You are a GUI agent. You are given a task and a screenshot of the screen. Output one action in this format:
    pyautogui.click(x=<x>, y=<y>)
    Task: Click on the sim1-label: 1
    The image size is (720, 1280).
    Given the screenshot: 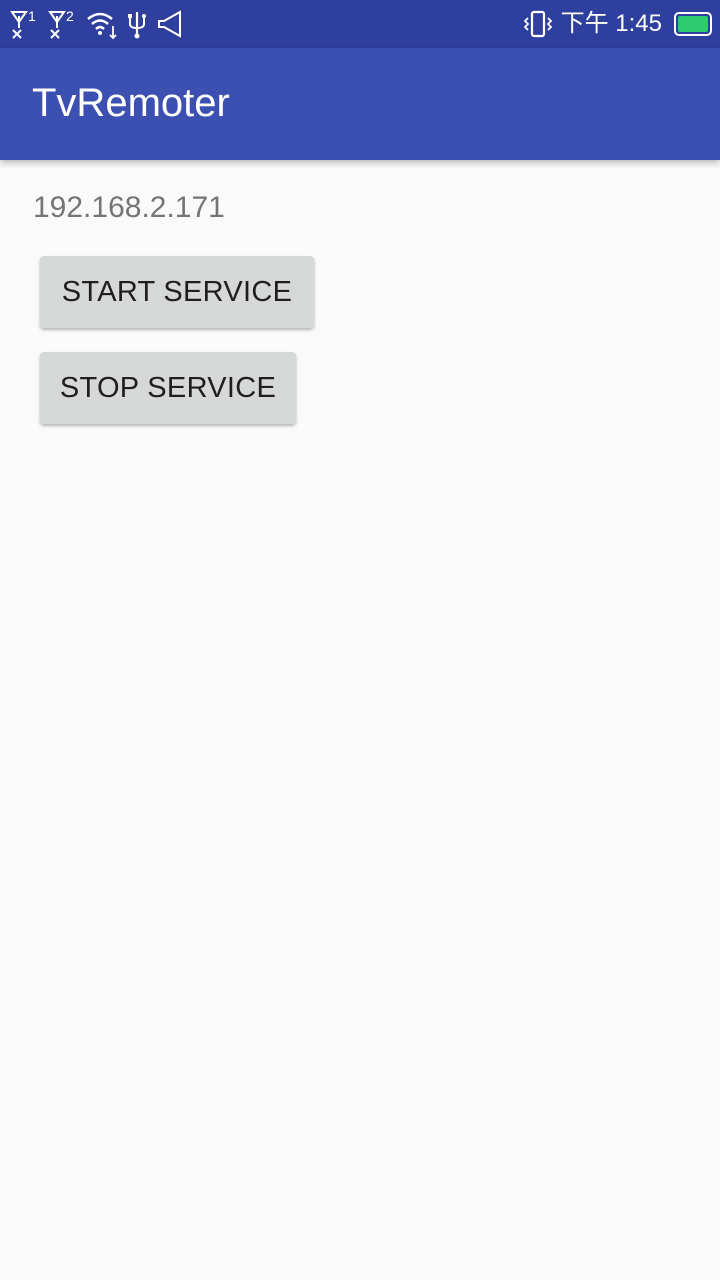 What is the action you would take?
    pyautogui.click(x=32, y=16)
    